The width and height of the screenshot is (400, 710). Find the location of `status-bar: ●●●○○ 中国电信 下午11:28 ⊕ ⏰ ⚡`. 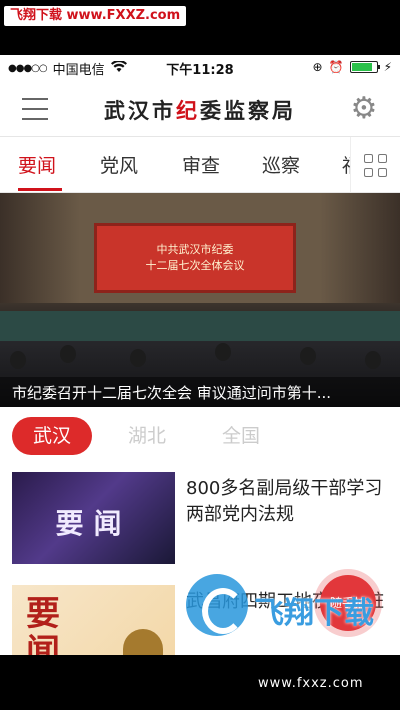

status-bar: ●●●○○ 中国电信 下午11:28 ⊕ ⏰ ⚡ is located at coordinates (200, 68).